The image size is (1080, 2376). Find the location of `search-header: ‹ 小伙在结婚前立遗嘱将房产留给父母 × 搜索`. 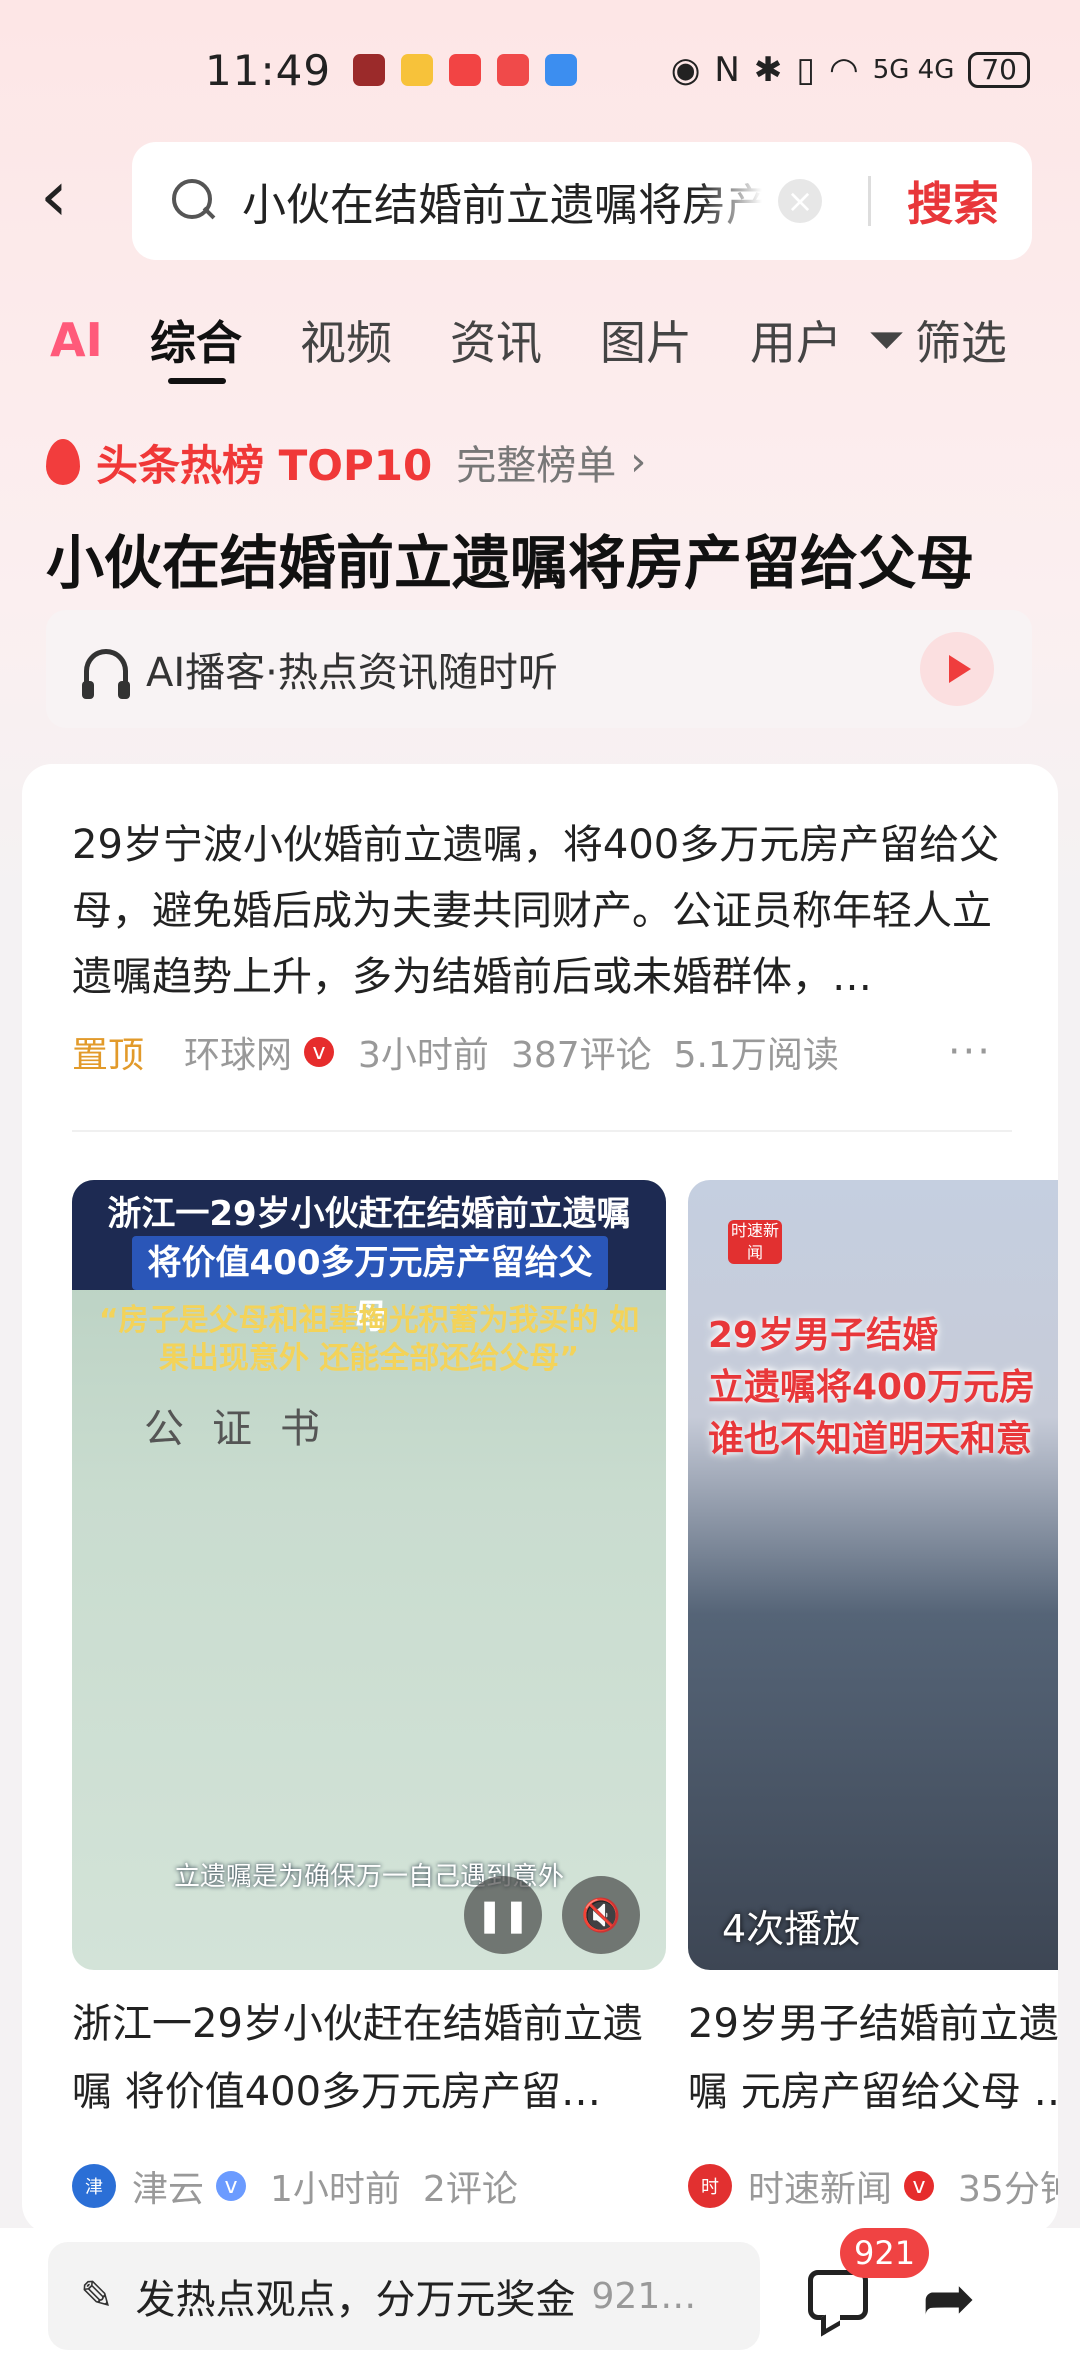

search-header: ‹ 小伙在结婚前立遗嘱将房产留给父母 × 搜索 is located at coordinates (540, 200).